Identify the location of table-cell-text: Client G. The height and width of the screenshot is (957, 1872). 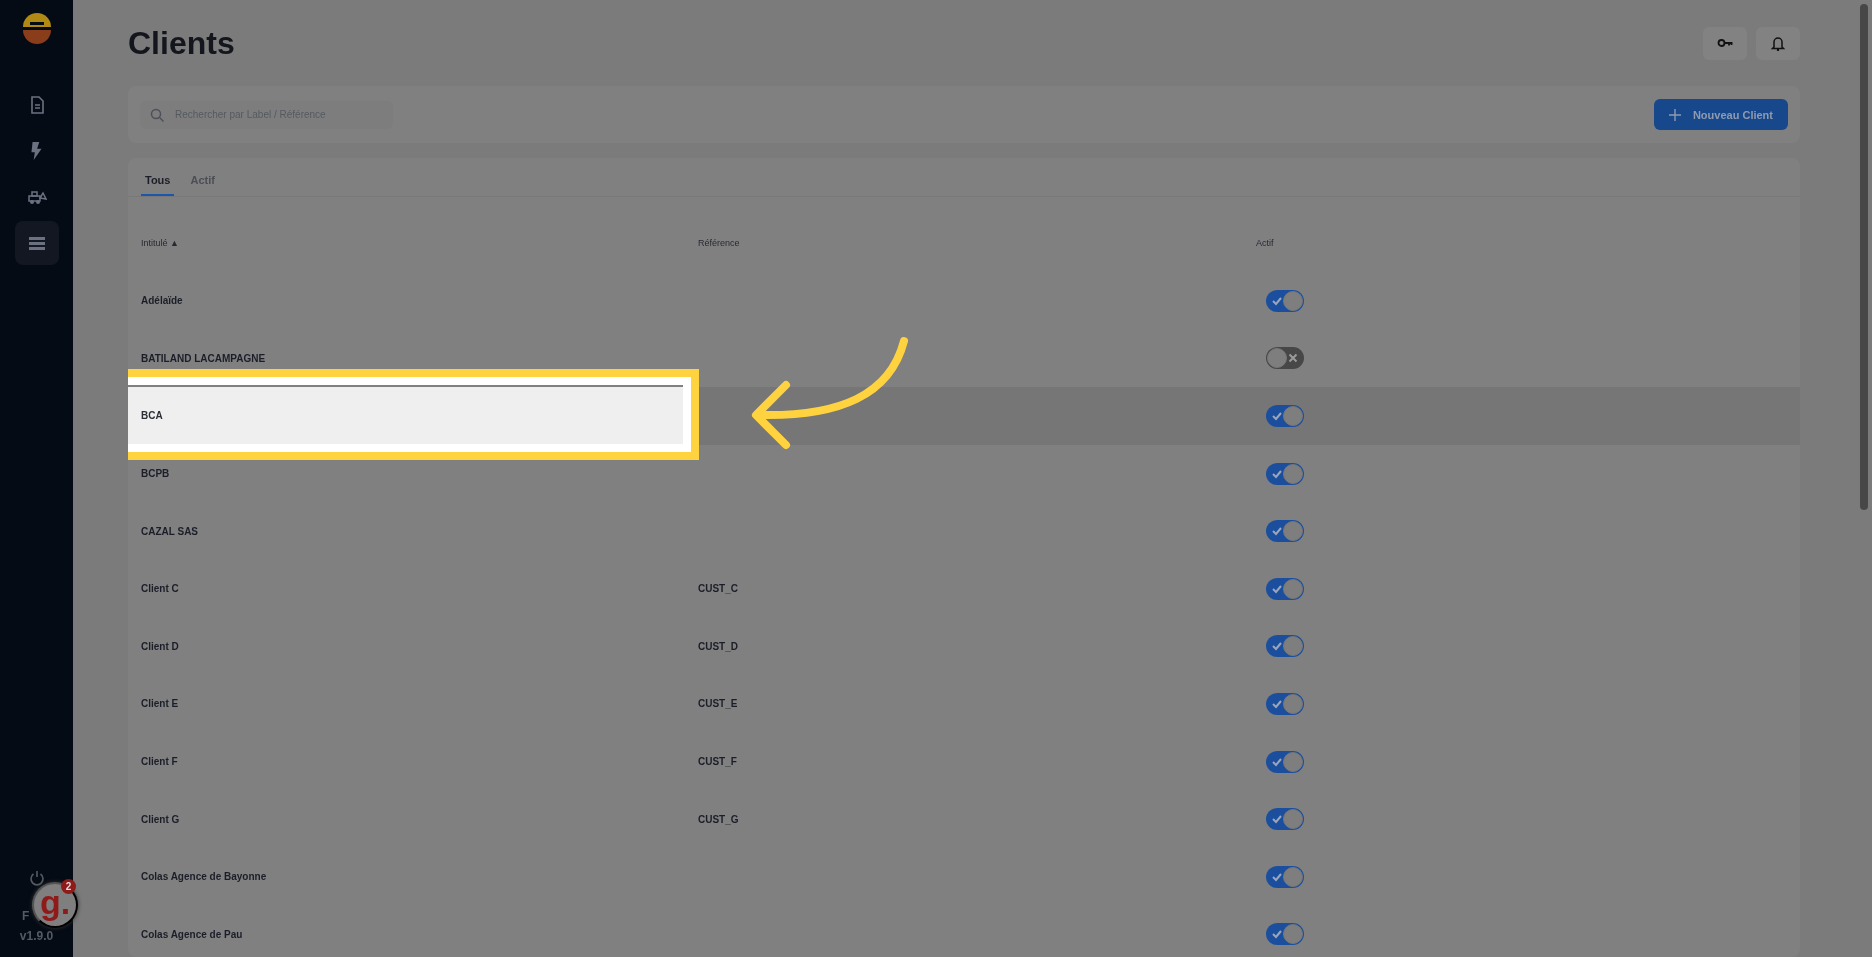
(160, 819).